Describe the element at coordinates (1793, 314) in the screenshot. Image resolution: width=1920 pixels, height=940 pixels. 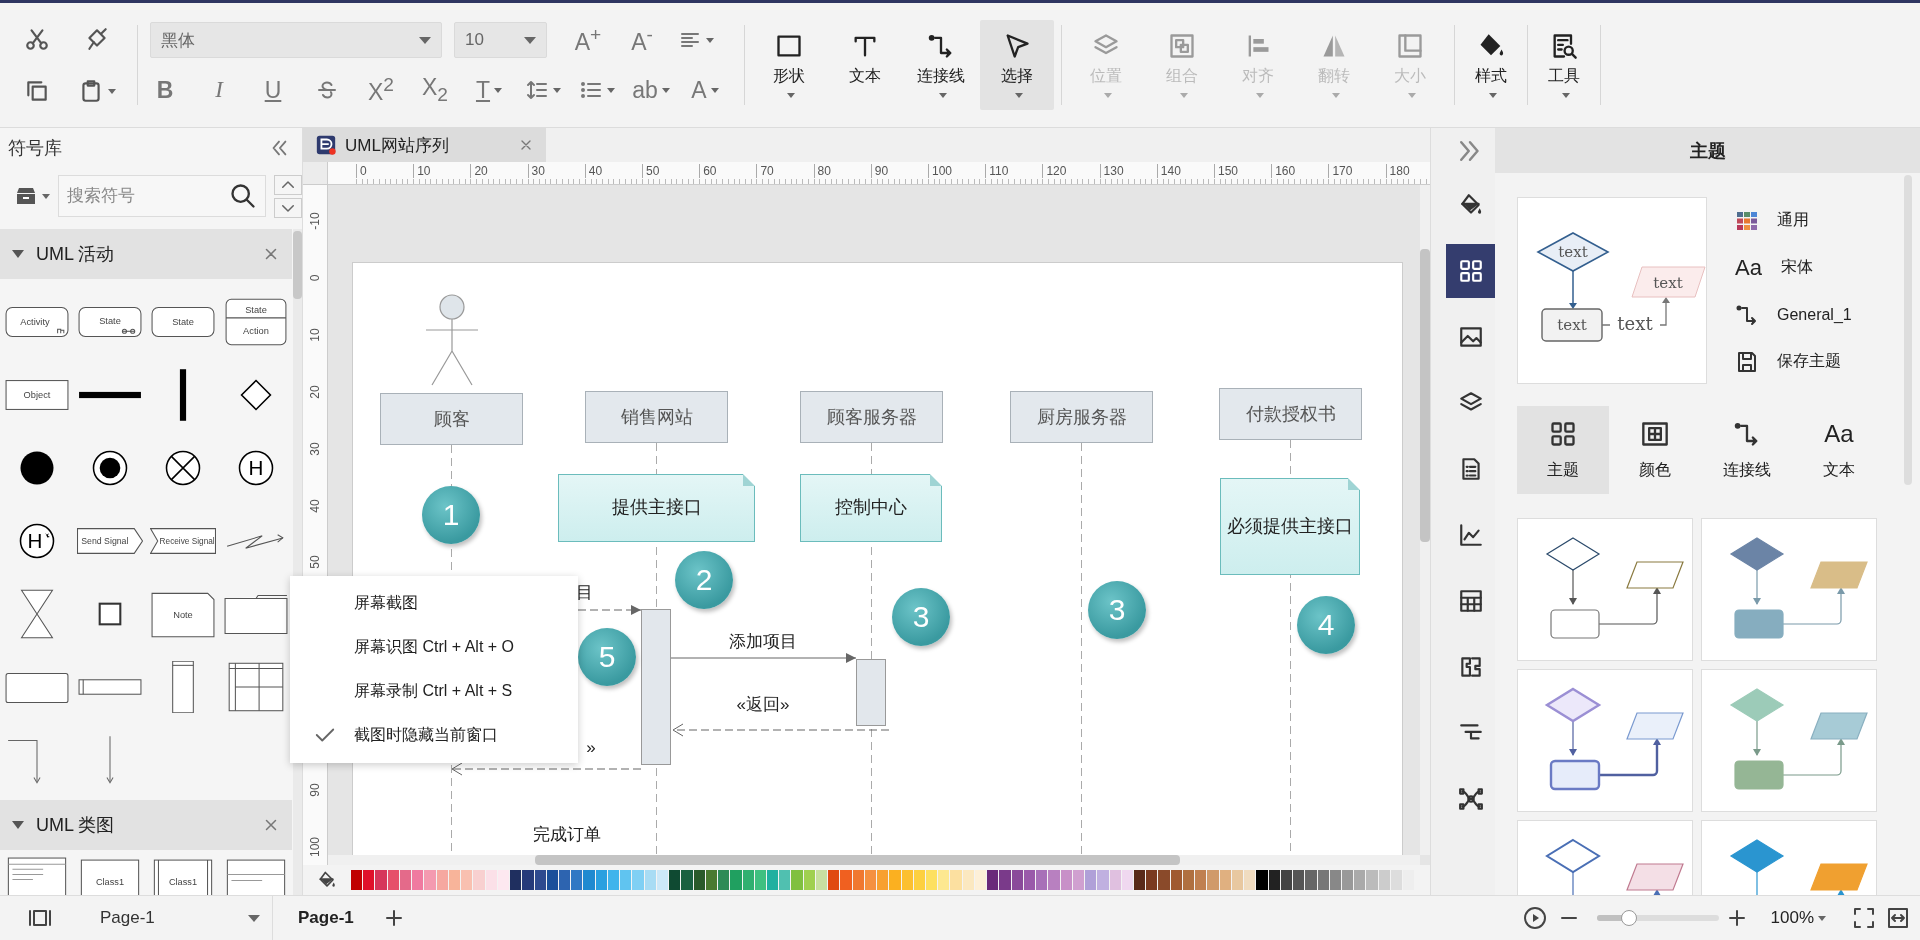
I see `theme-option: General_1` at that location.